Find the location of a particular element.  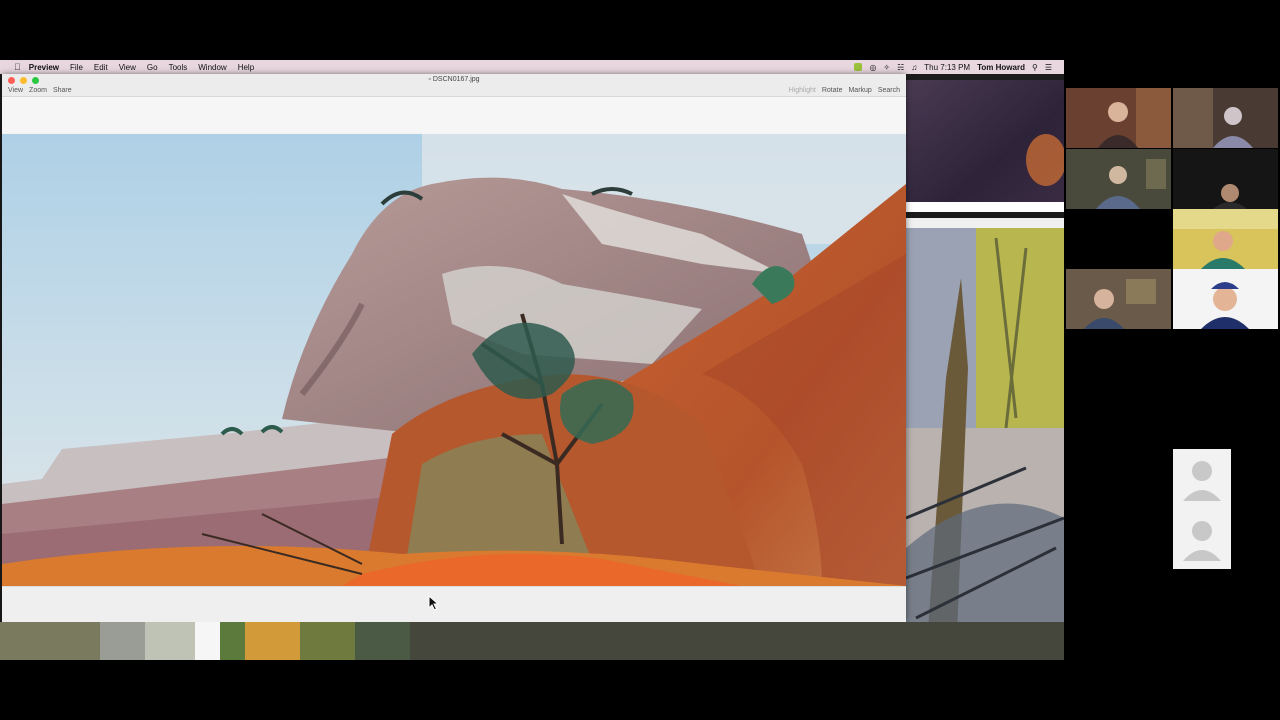

toolbar-strip is located at coordinates (454, 115).